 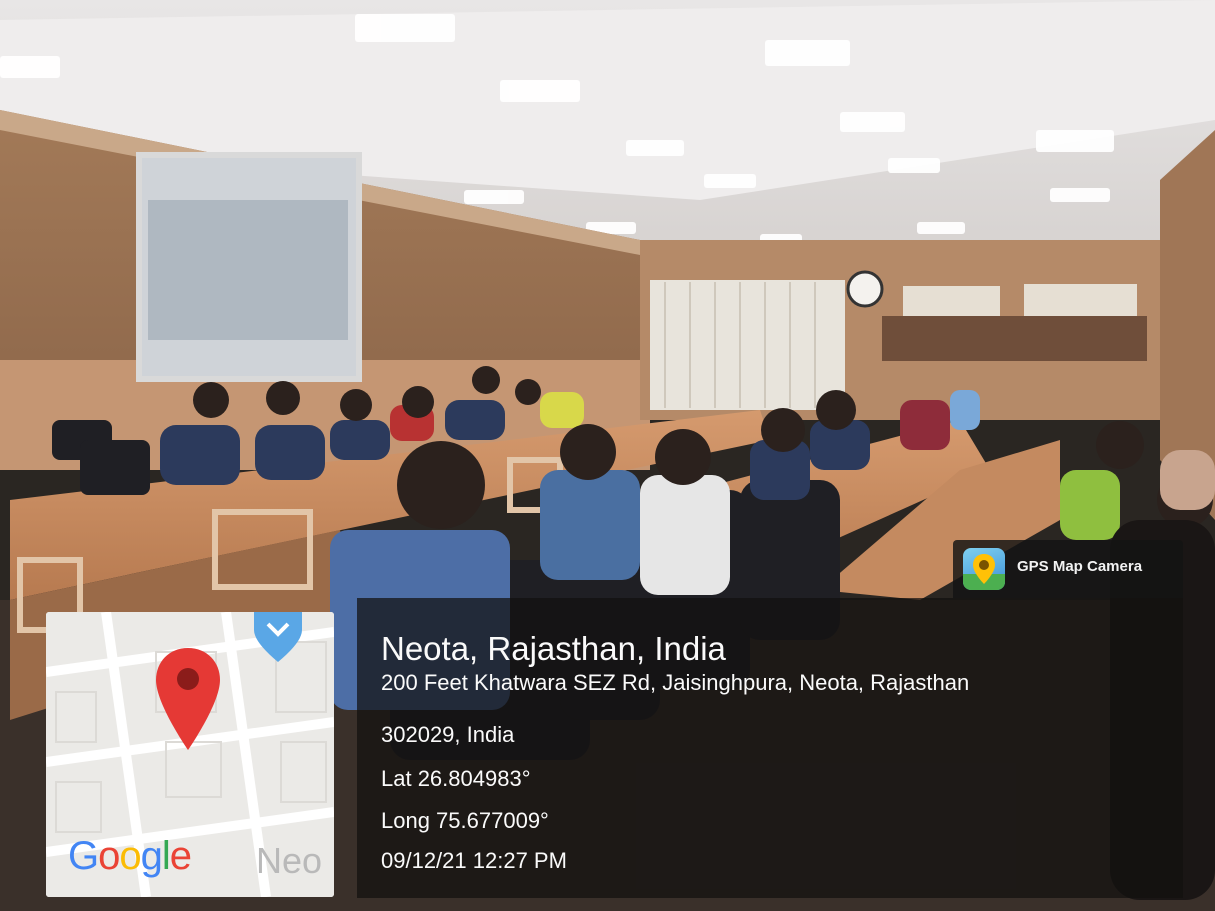 I want to click on google-letter: G, so click(x=83, y=856).